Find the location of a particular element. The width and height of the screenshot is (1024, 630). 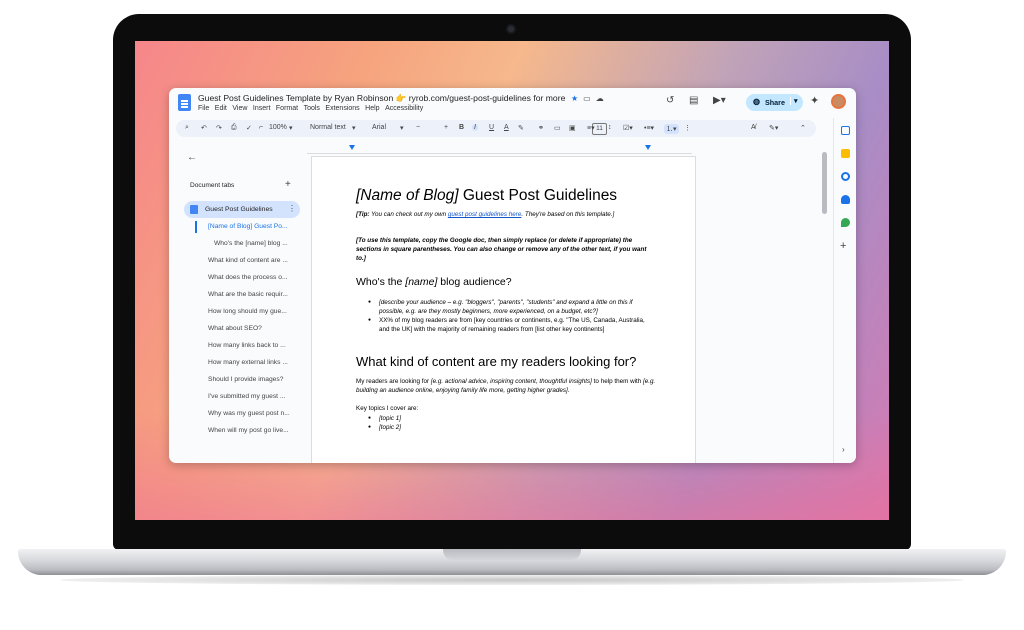

bold-button: B is located at coordinates (461, 127).